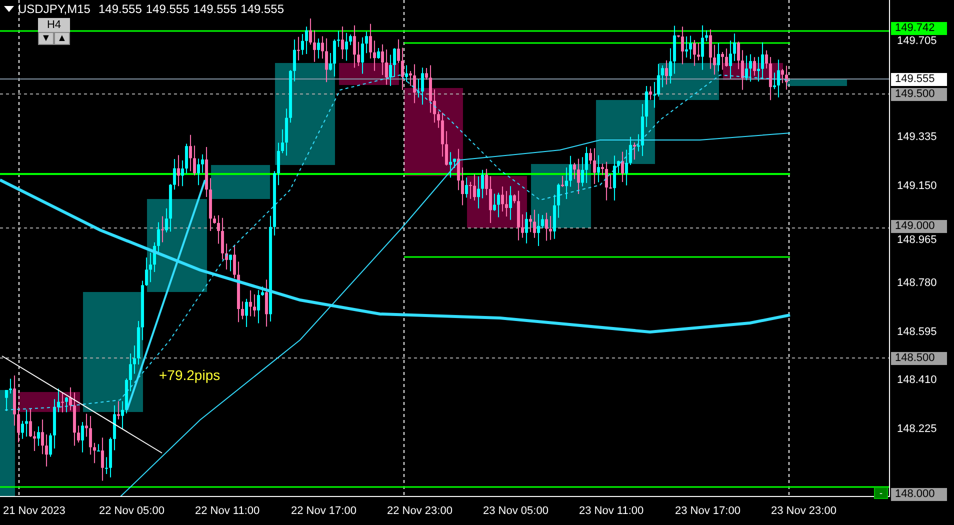 This screenshot has width=954, height=525. What do you see at coordinates (54, 25) in the screenshot?
I see `timeframe-button: H4` at bounding box center [54, 25].